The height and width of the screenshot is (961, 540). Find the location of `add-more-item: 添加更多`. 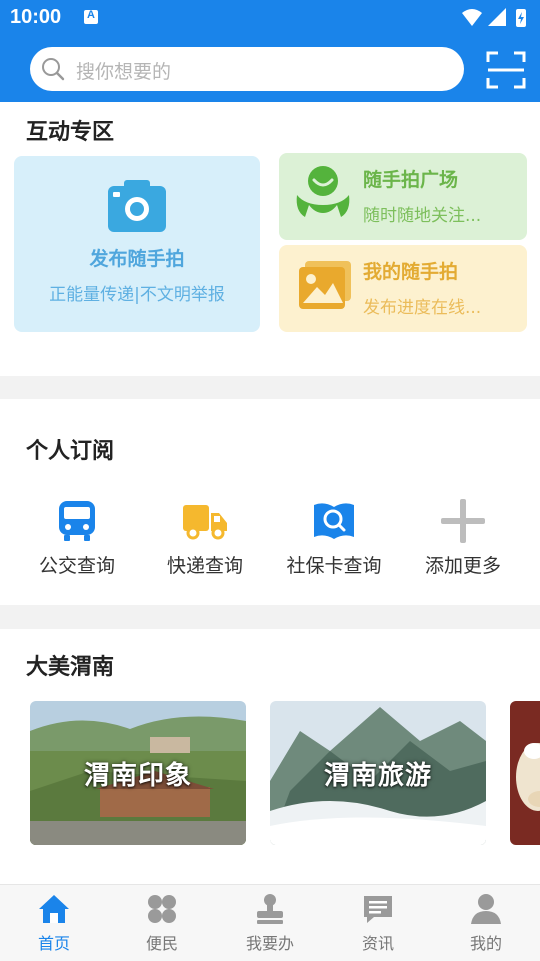

add-more-item: 添加更多 is located at coordinates (463, 544).